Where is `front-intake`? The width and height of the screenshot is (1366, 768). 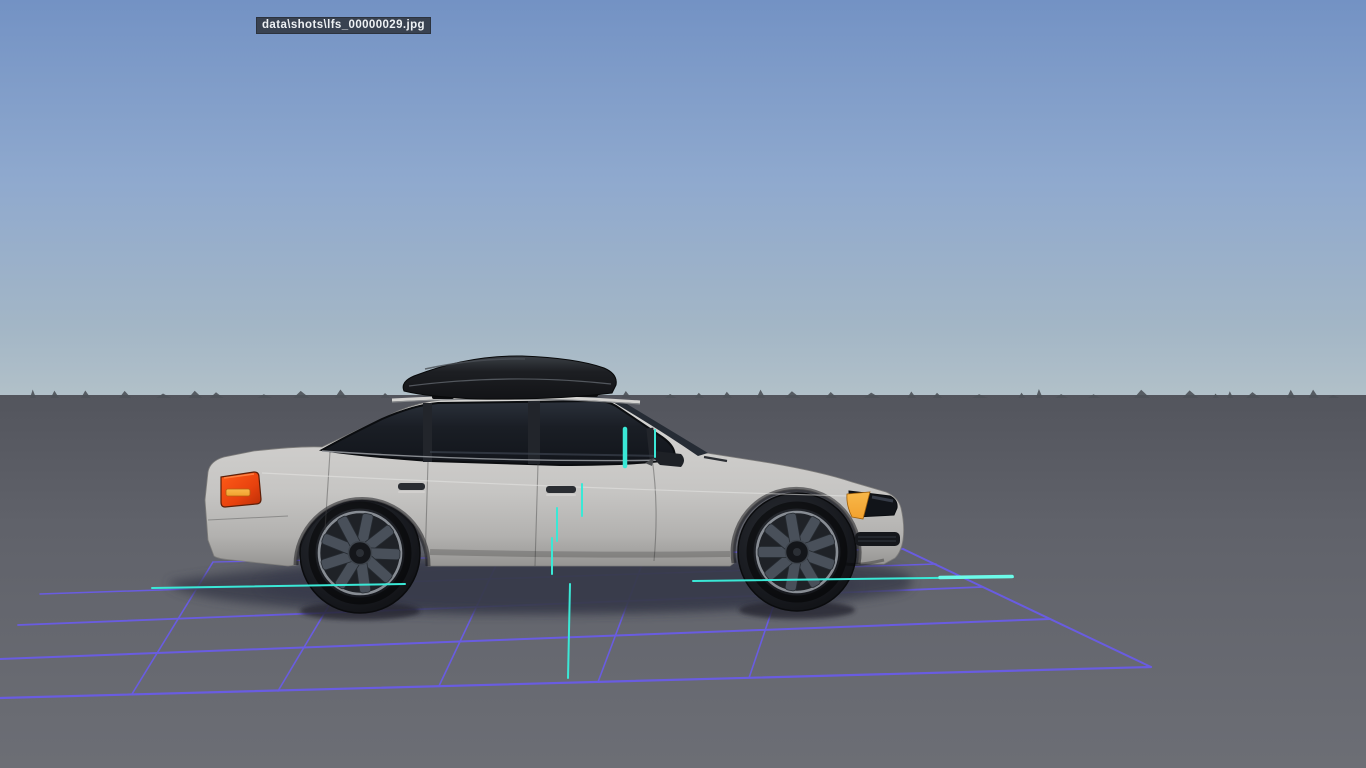
front-intake is located at coordinates (877, 539).